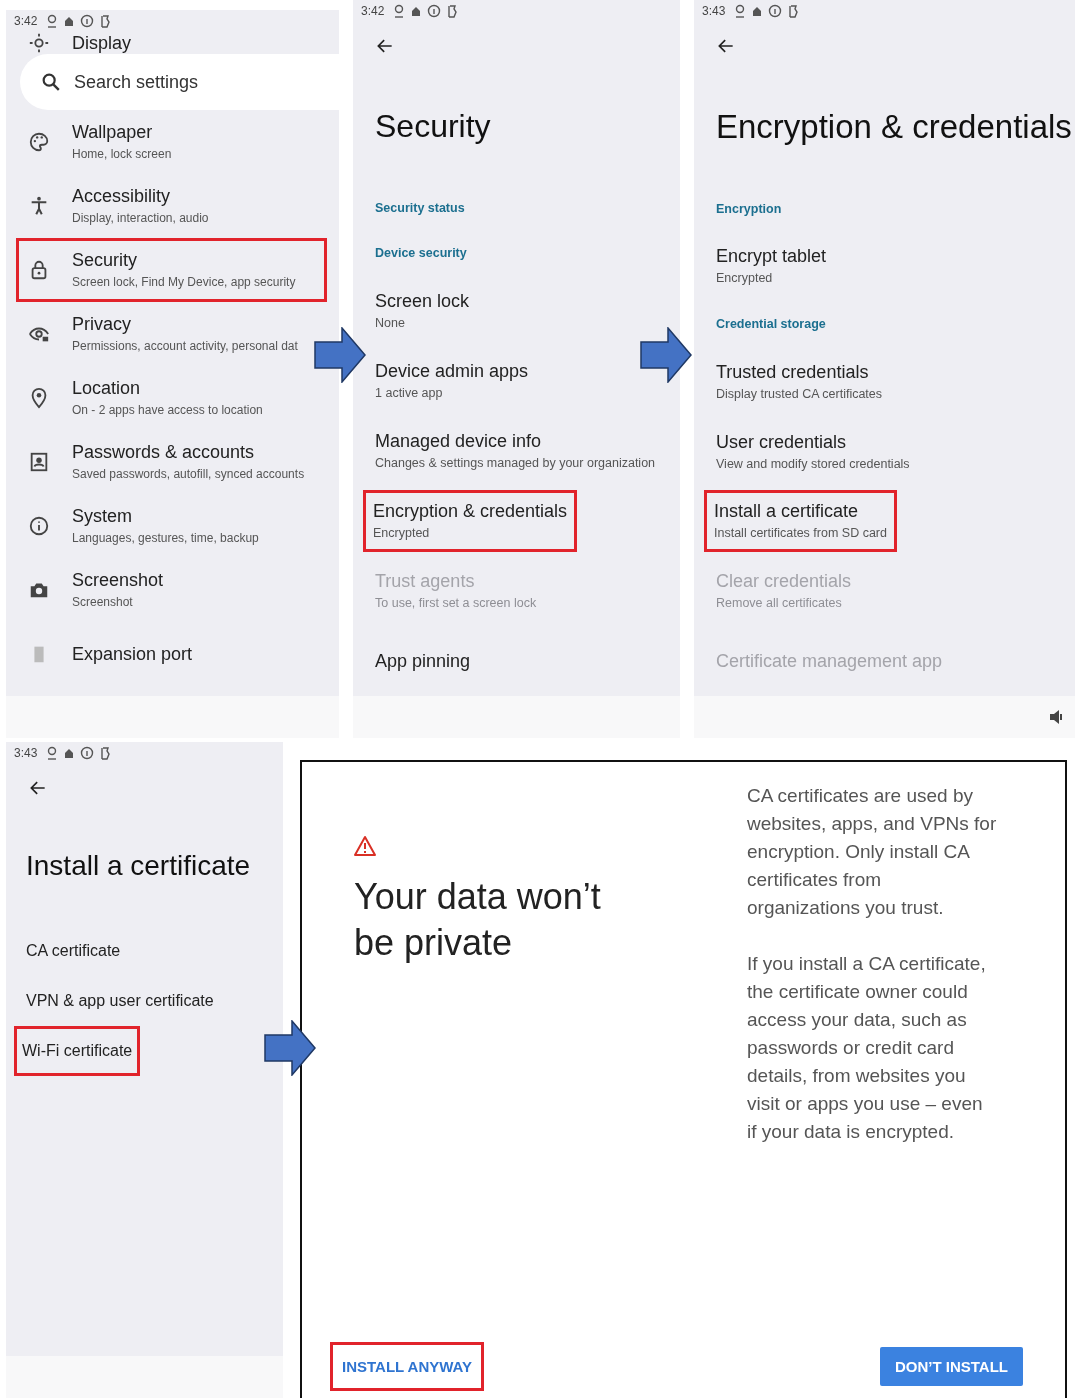  What do you see at coordinates (422, 311) in the screenshot?
I see `settings-item: Screen lock None` at bounding box center [422, 311].